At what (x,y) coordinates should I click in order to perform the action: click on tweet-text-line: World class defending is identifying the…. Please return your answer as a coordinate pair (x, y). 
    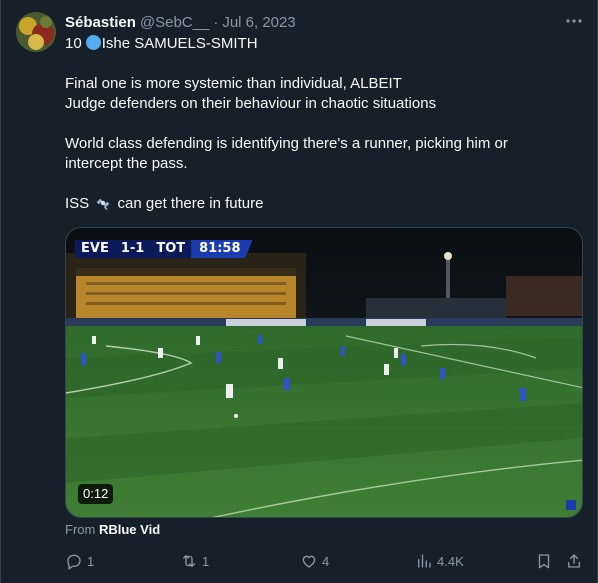
    Looking at the image, I should click on (286, 143).